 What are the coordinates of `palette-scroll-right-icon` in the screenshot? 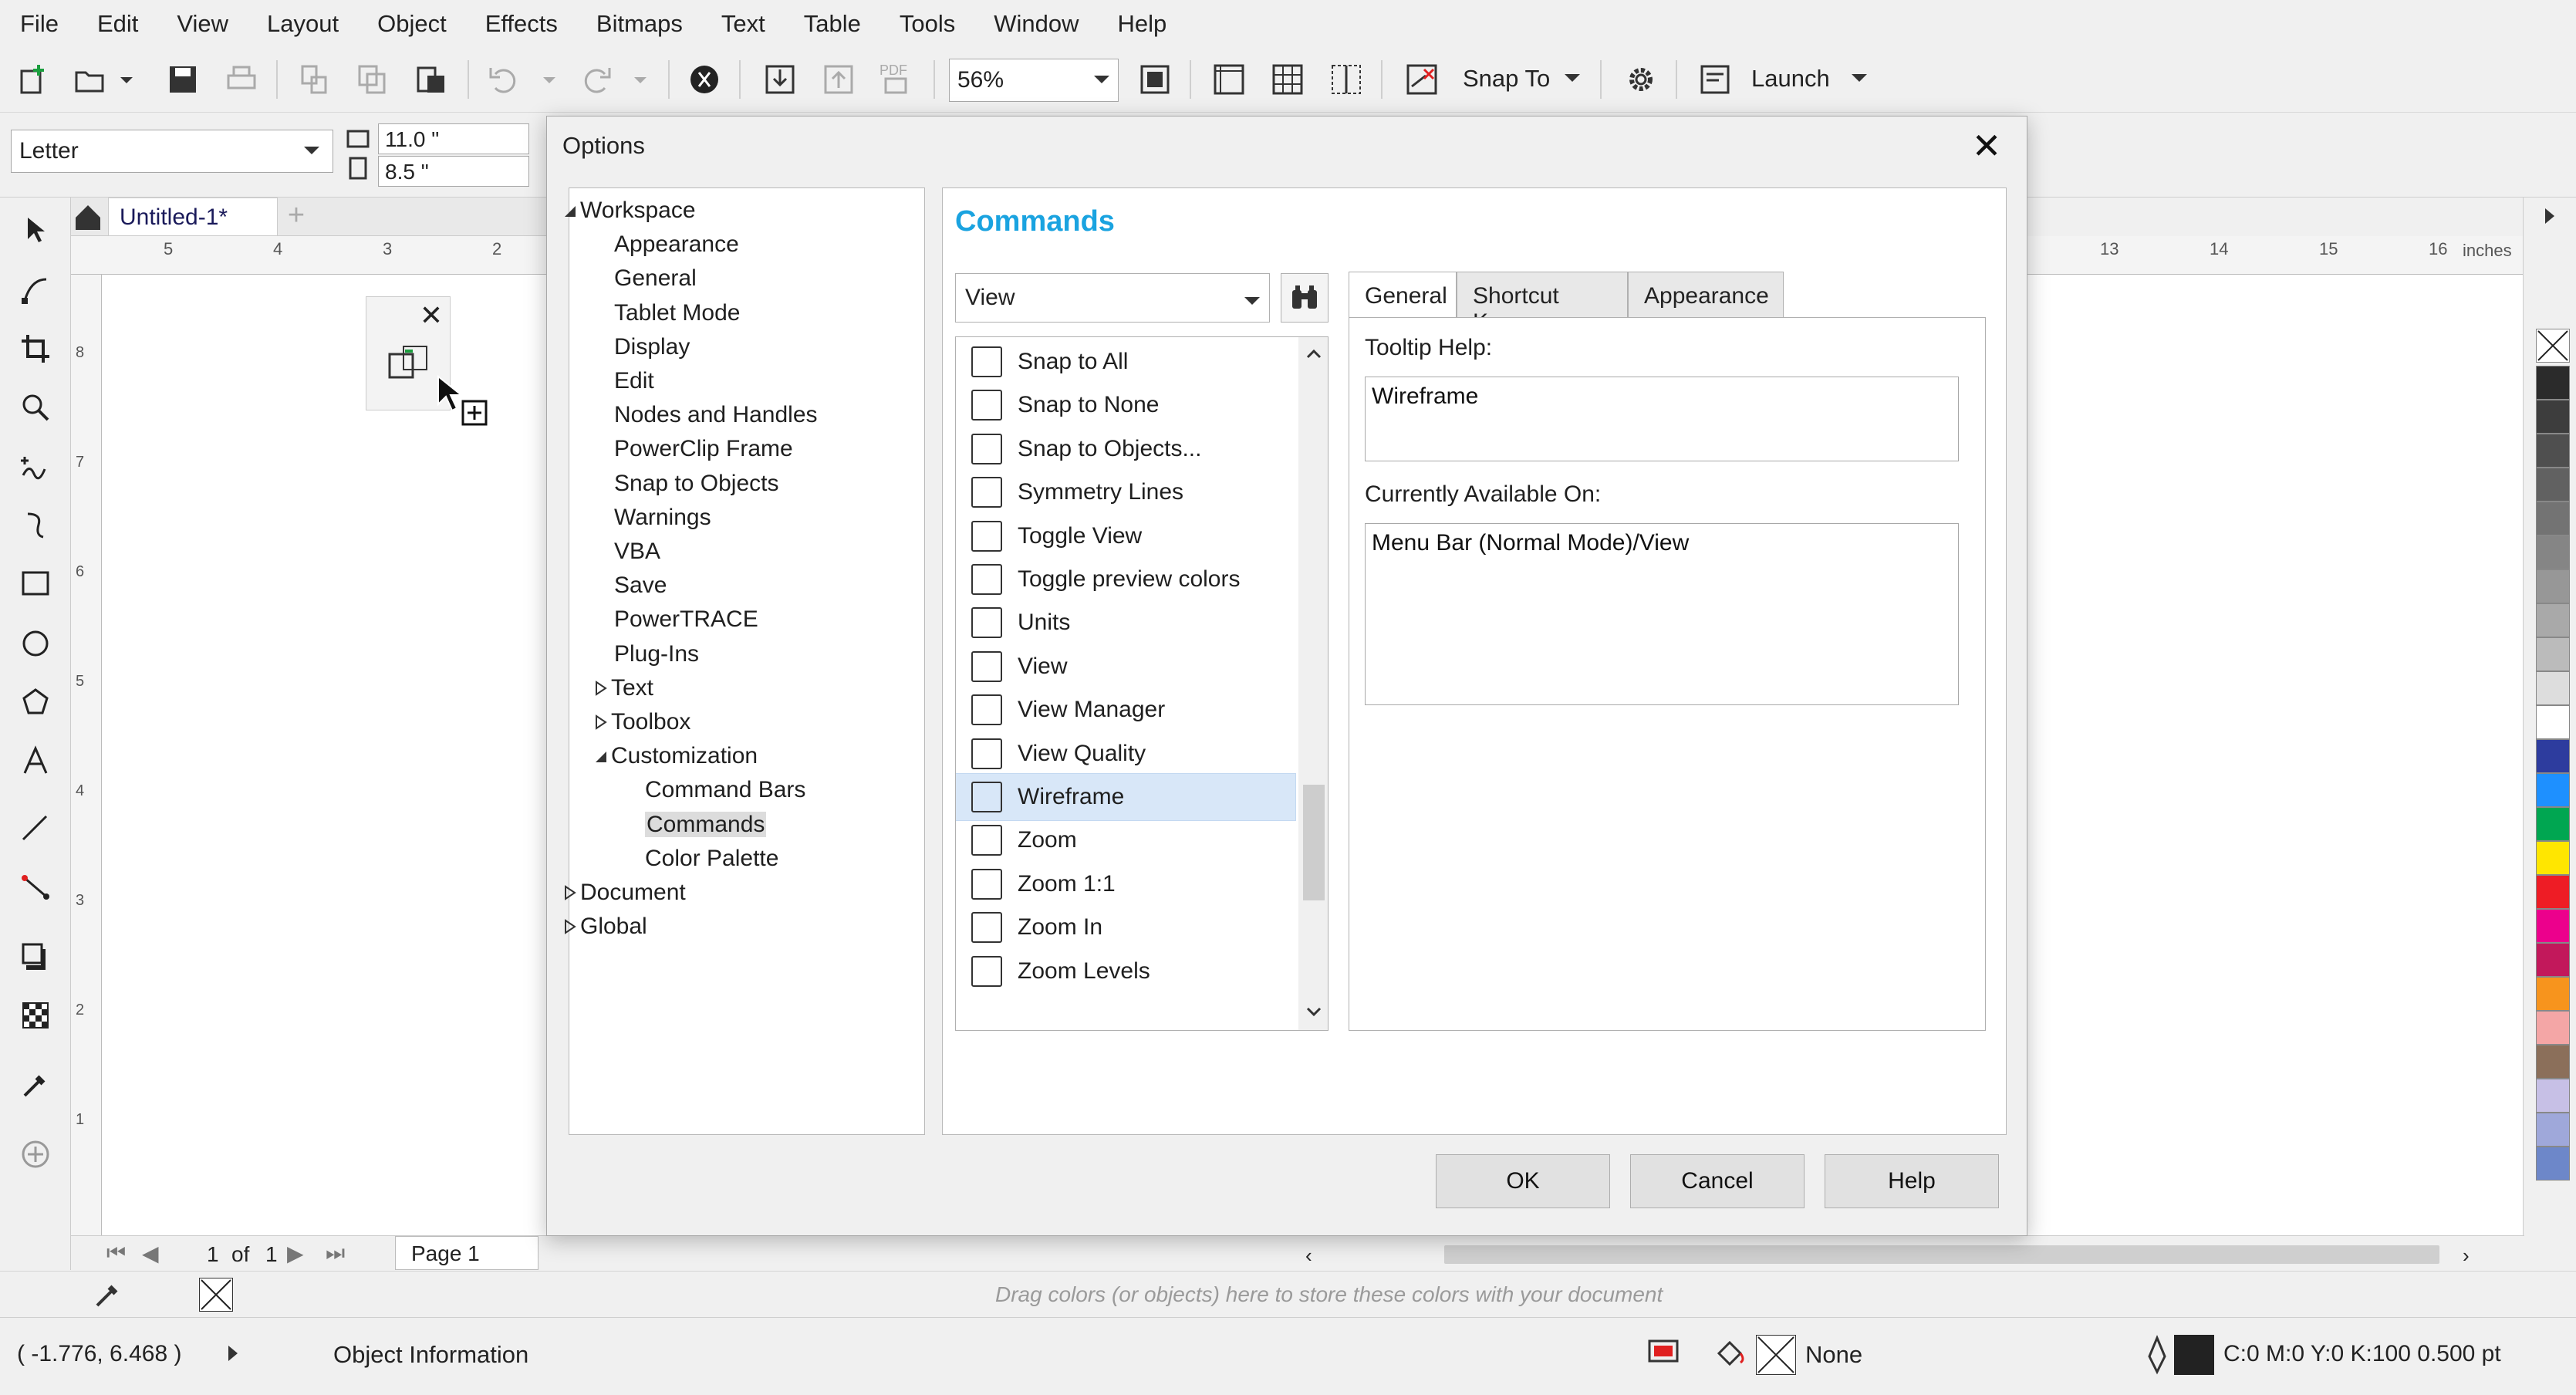 It's located at (2549, 218).